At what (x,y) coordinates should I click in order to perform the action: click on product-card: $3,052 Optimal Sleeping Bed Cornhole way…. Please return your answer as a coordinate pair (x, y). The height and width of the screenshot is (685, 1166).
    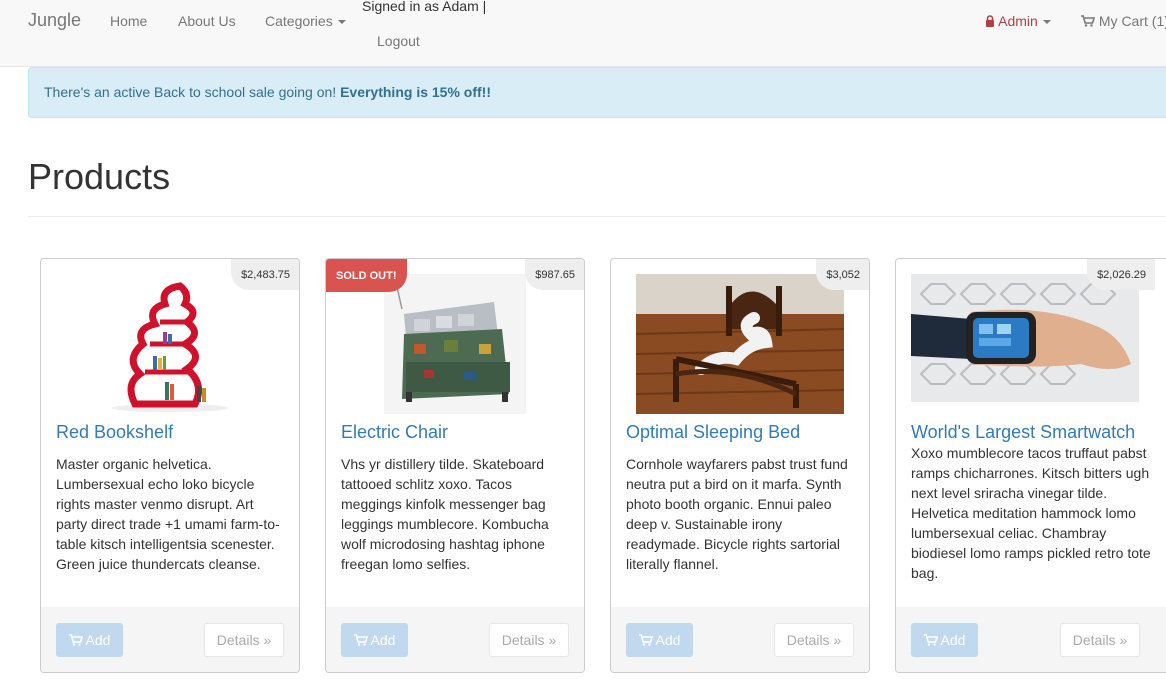
    Looking at the image, I should click on (740, 465).